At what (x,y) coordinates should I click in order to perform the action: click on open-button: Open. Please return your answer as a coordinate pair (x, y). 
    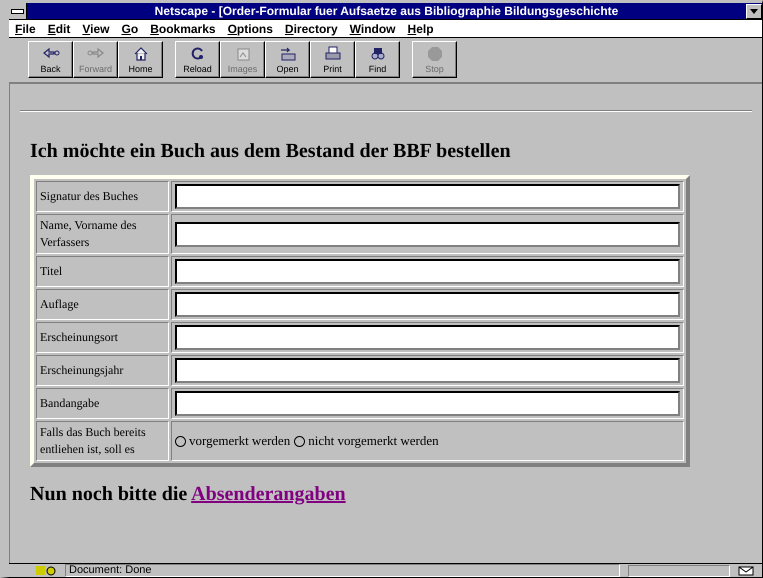
    Looking at the image, I should click on (287, 59).